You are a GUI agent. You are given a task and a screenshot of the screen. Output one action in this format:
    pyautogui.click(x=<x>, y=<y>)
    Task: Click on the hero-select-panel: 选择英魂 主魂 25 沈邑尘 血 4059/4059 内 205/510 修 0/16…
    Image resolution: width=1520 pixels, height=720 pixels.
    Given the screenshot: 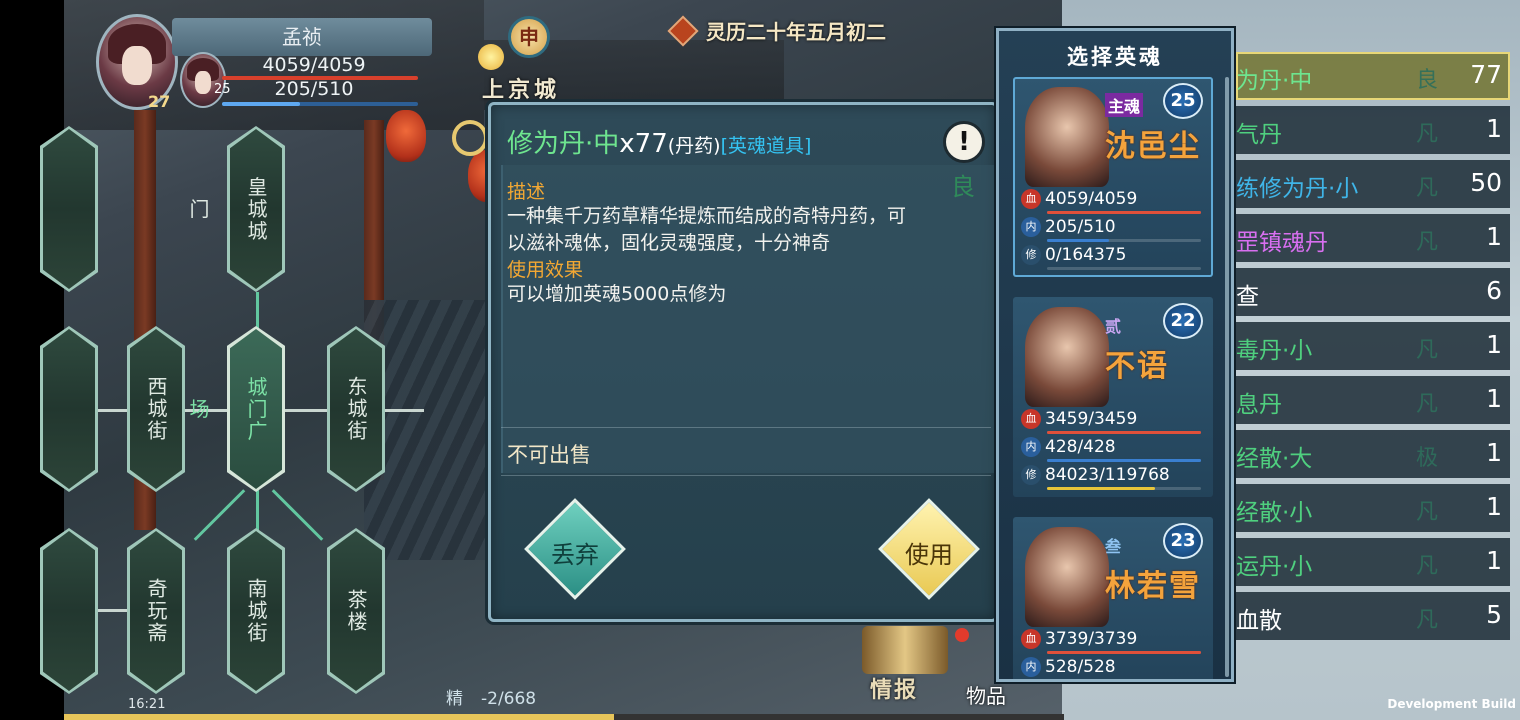 What is the action you would take?
    pyautogui.click(x=1115, y=355)
    